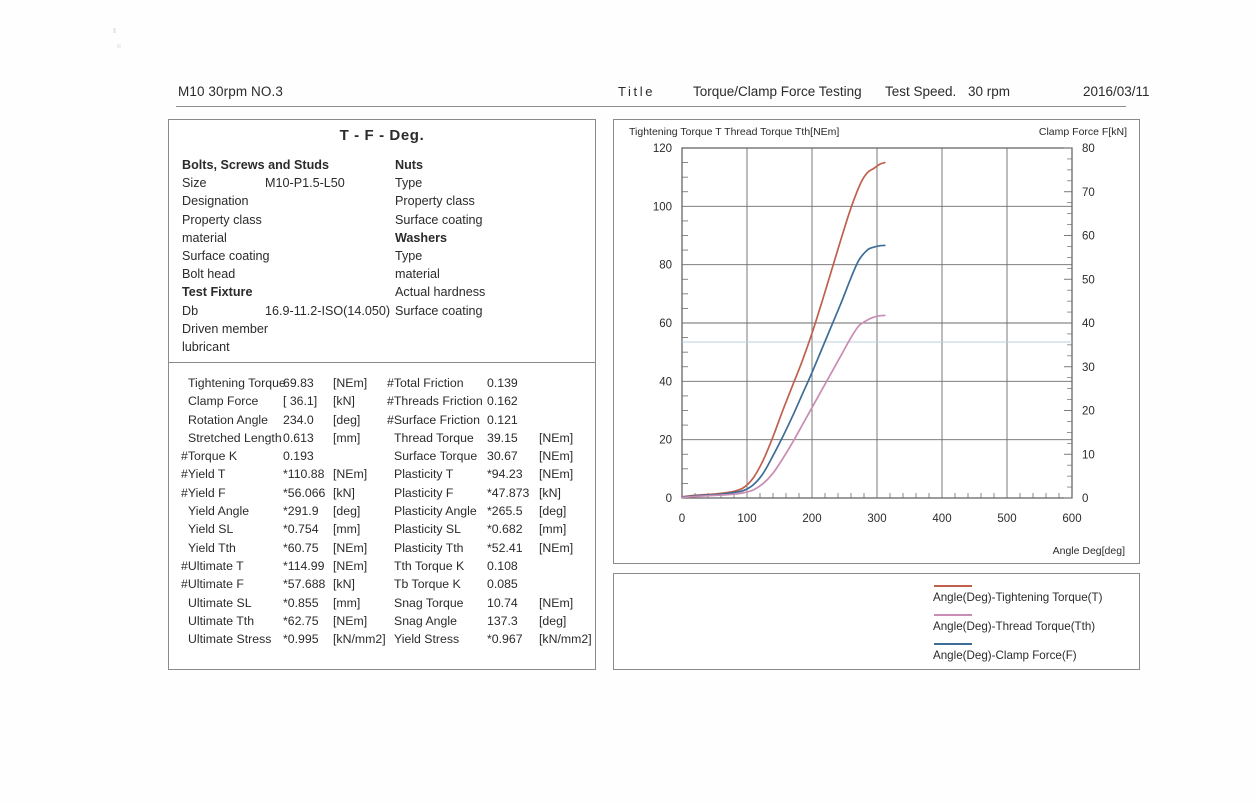 This screenshot has width=1255, height=804. I want to click on legend-item: Angle(Deg)-Tightening Torque(T), so click(1031, 597).